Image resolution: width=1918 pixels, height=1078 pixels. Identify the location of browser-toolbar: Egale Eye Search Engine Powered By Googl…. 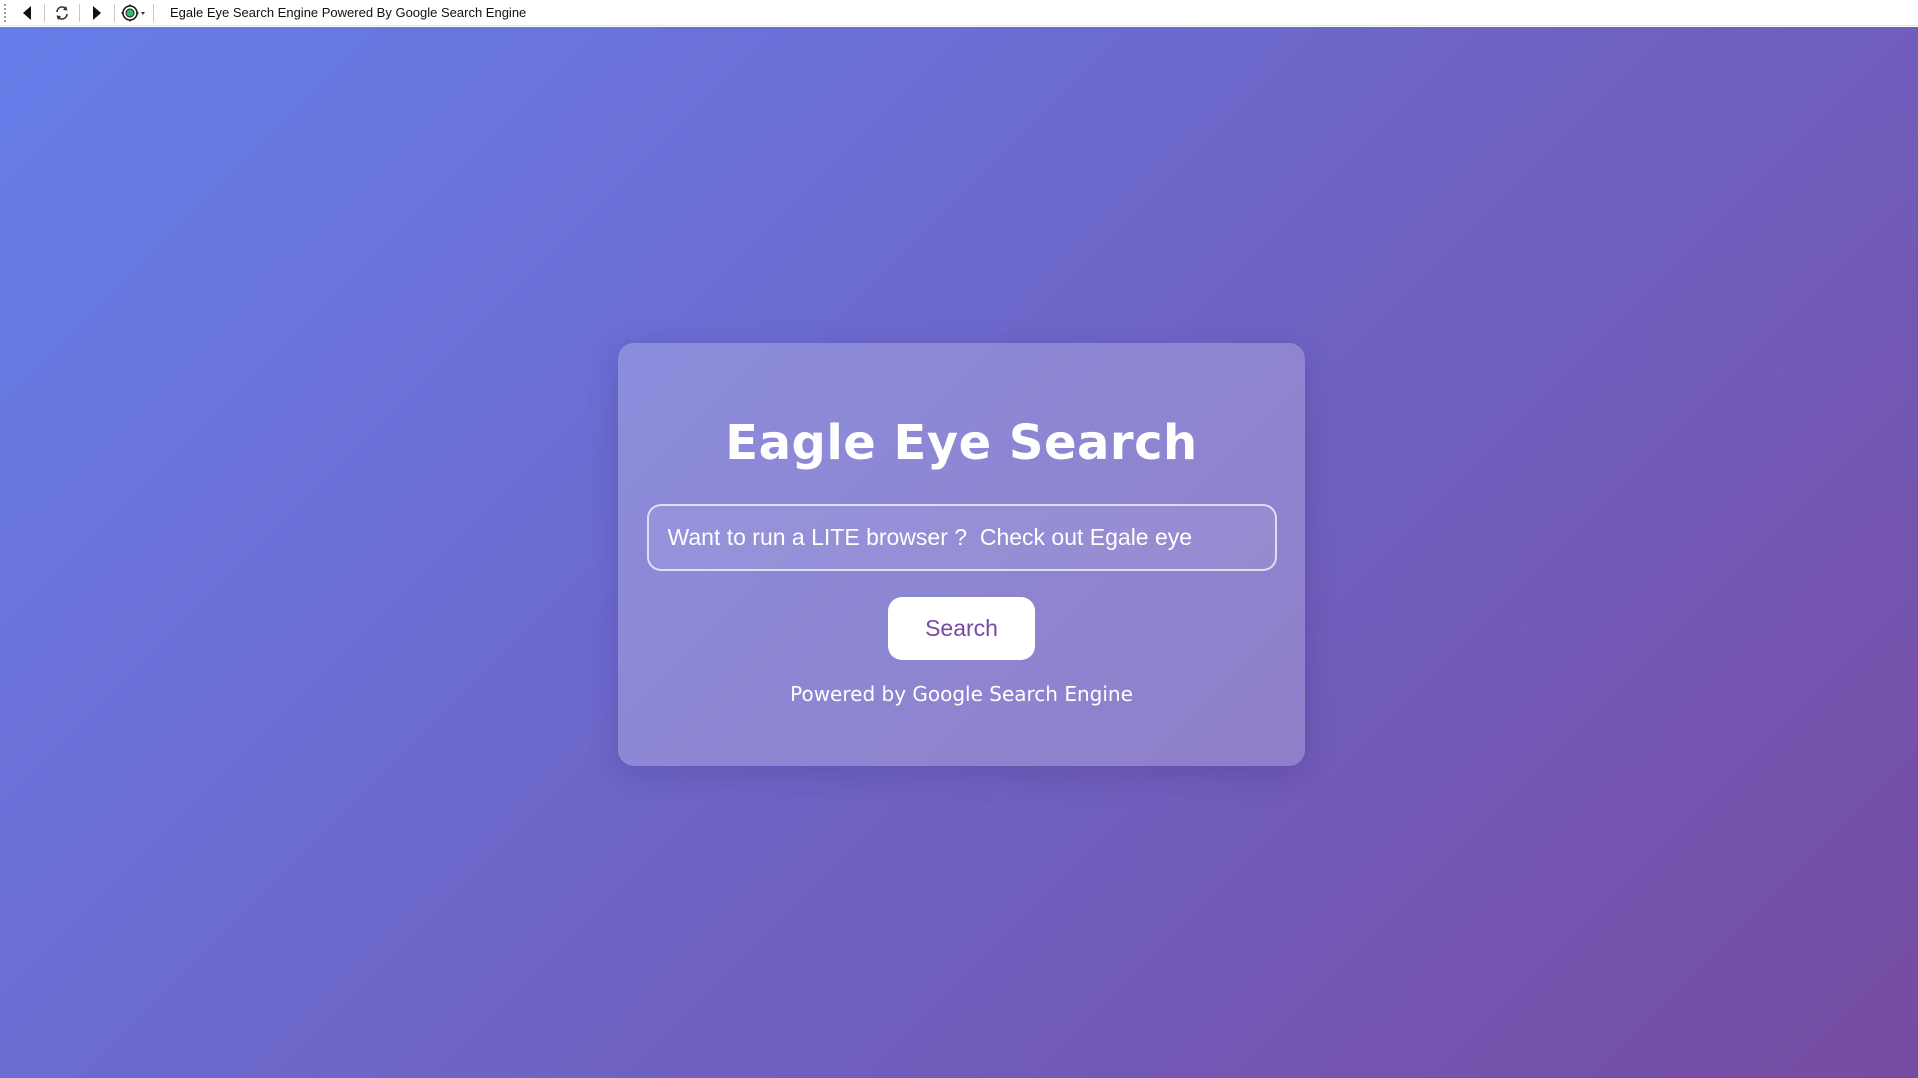
(959, 13).